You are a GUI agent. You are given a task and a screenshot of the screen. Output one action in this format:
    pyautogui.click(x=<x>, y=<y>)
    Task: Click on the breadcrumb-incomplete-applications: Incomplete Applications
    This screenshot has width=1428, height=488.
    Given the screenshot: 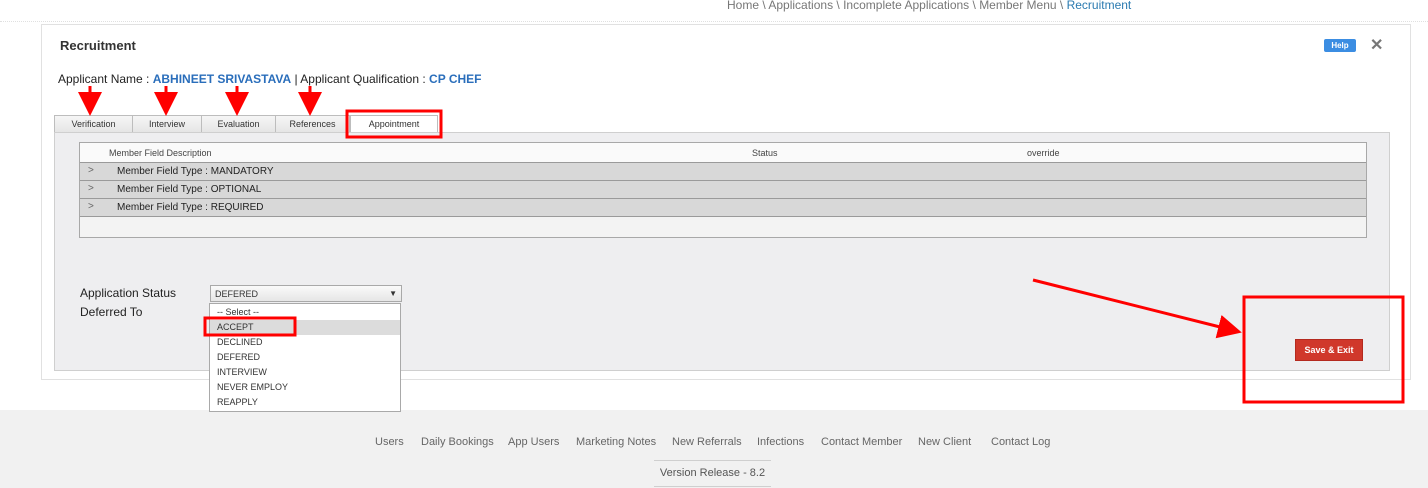 What is the action you would take?
    pyautogui.click(x=906, y=6)
    